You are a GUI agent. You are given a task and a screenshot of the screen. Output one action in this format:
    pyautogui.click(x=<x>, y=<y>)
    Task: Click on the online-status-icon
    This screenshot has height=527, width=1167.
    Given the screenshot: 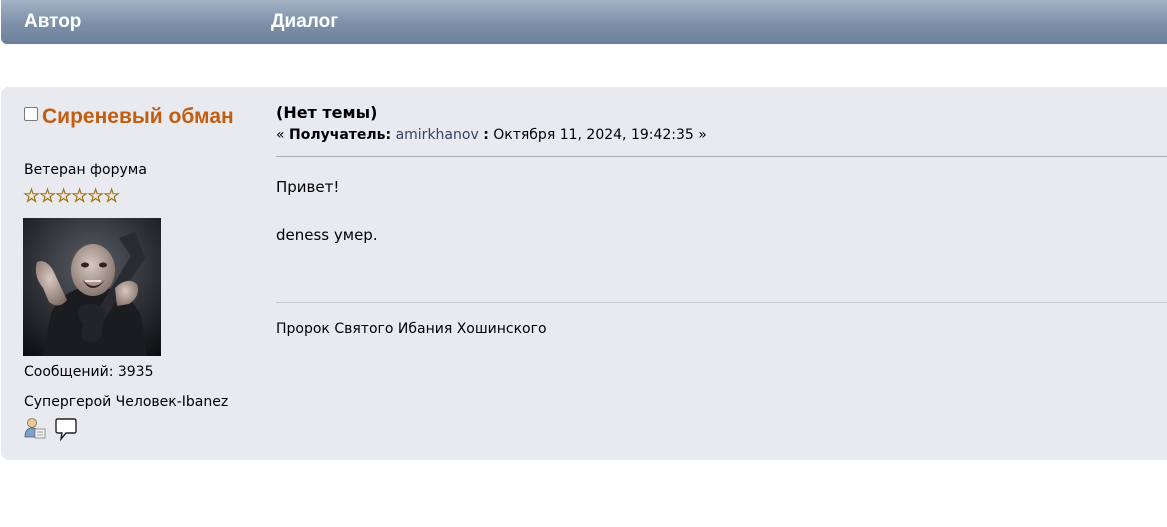 What is the action you would take?
    pyautogui.click(x=31, y=114)
    